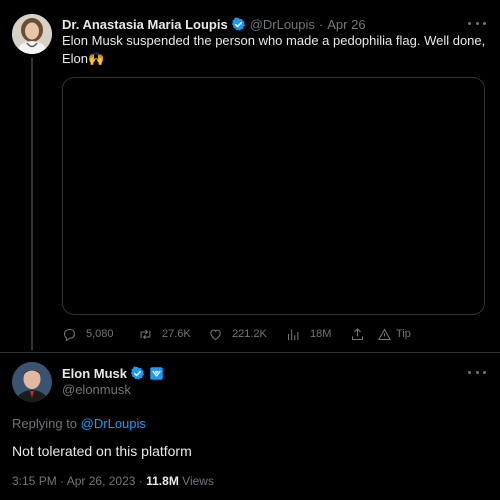 The height and width of the screenshot is (500, 500). I want to click on retweet-icon, so click(145, 334).